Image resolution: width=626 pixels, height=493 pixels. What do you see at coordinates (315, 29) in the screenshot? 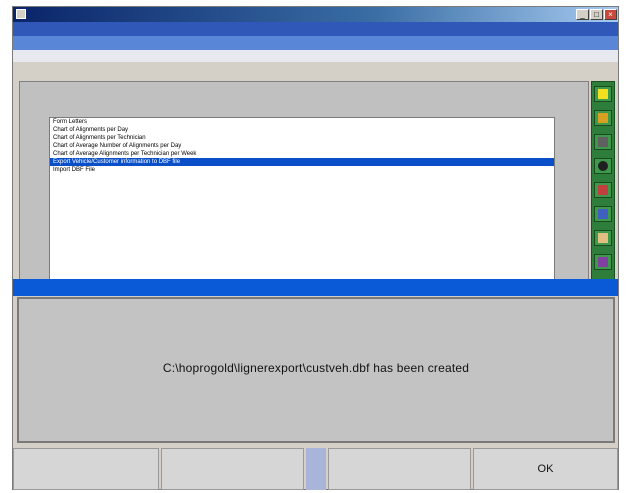
I see `screen-header` at bounding box center [315, 29].